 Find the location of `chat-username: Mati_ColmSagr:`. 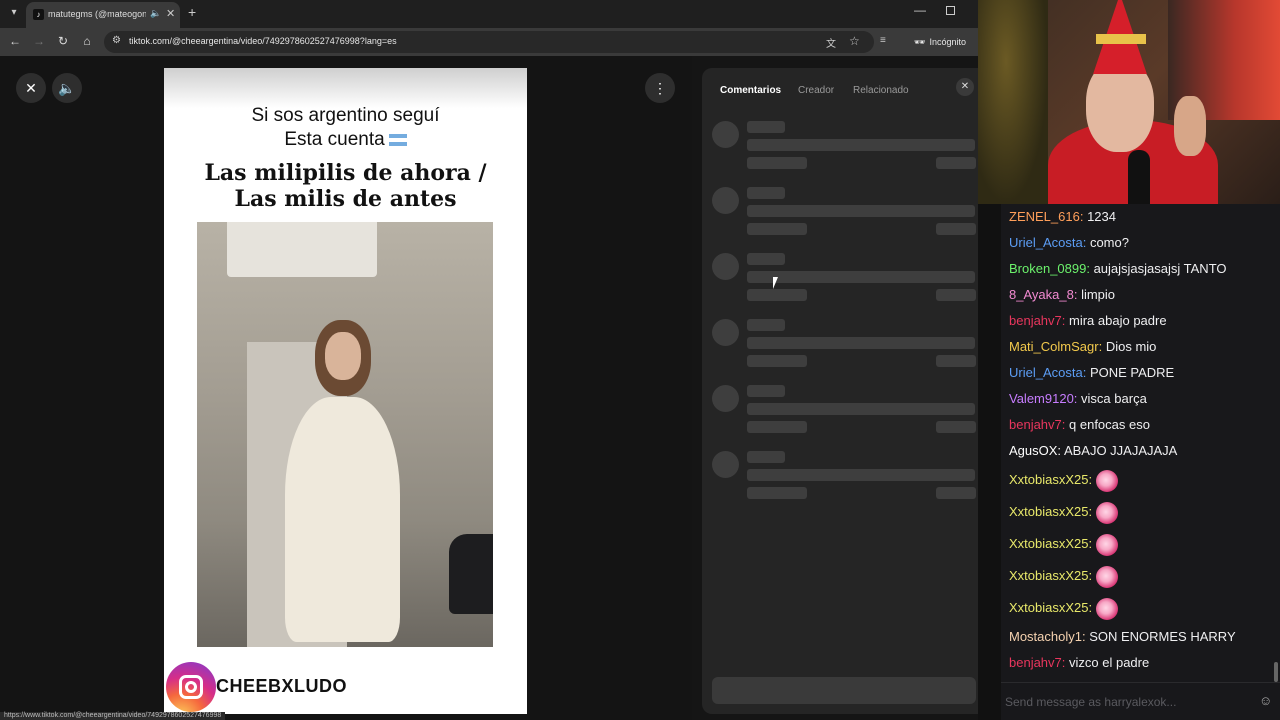

chat-username: Mati_ColmSagr: is located at coordinates (1055, 346).